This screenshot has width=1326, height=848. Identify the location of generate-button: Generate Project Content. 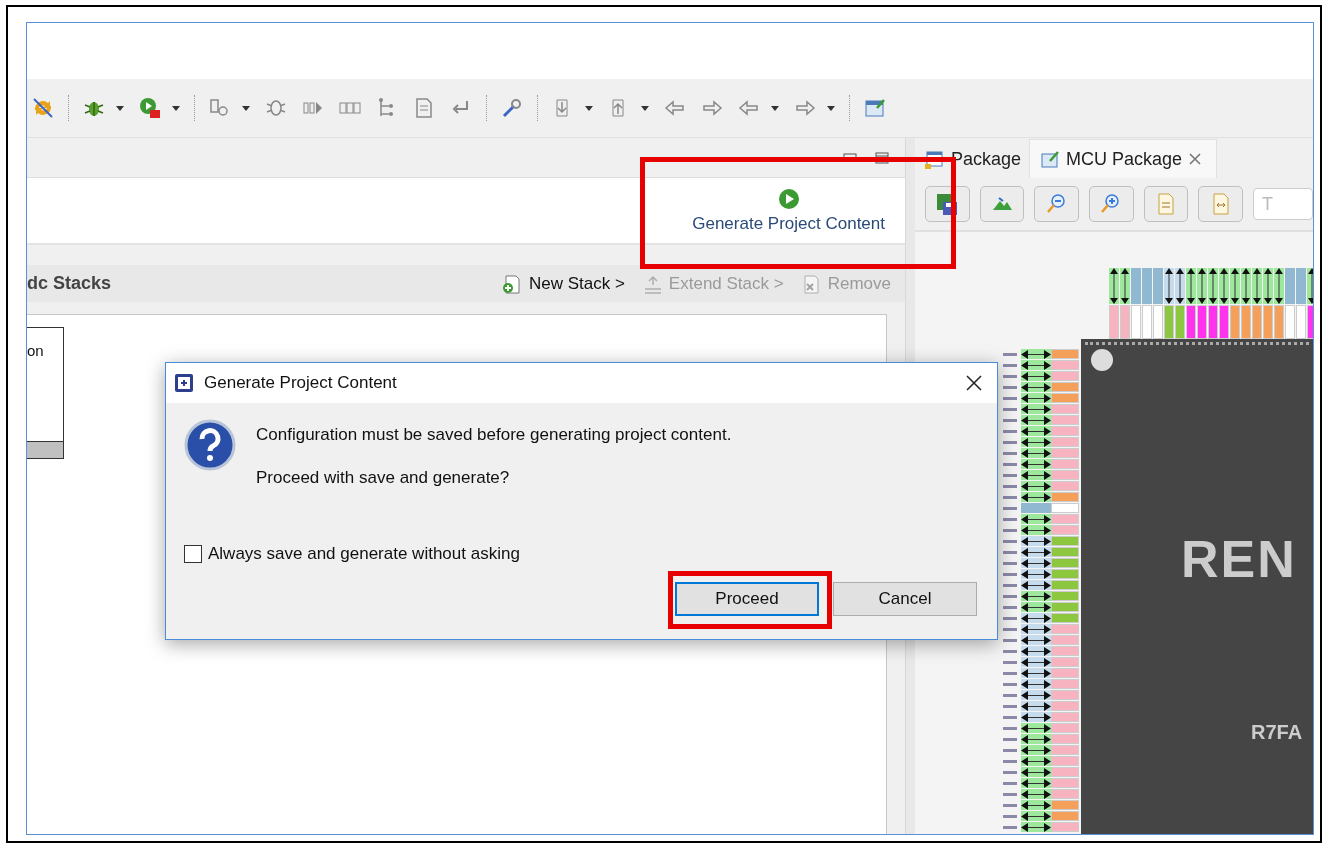
(788, 210).